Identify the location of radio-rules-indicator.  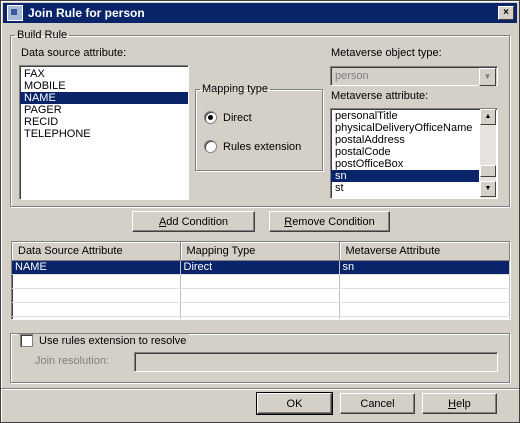
(210, 146).